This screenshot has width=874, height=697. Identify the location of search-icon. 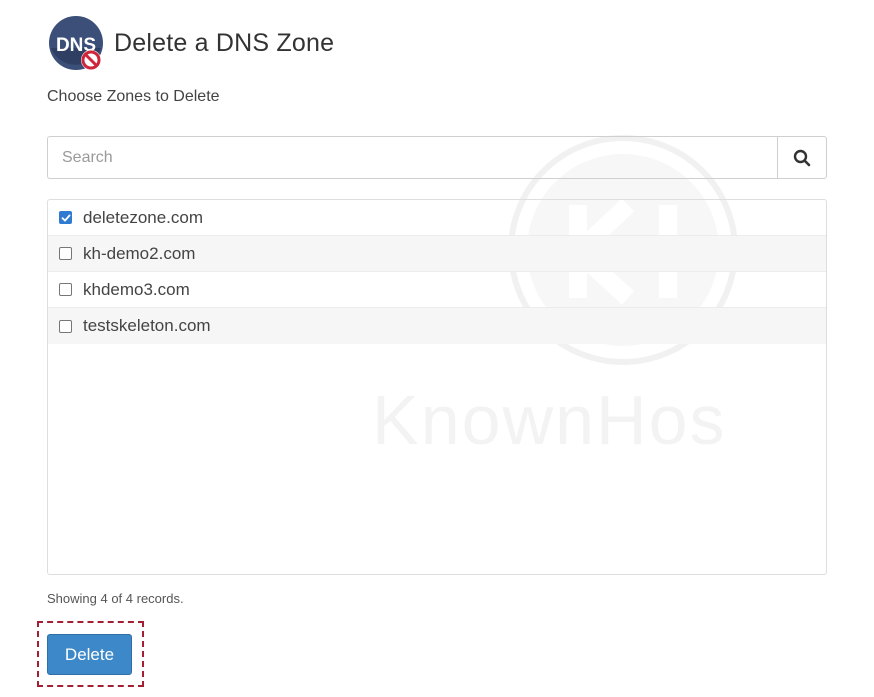
(802, 157).